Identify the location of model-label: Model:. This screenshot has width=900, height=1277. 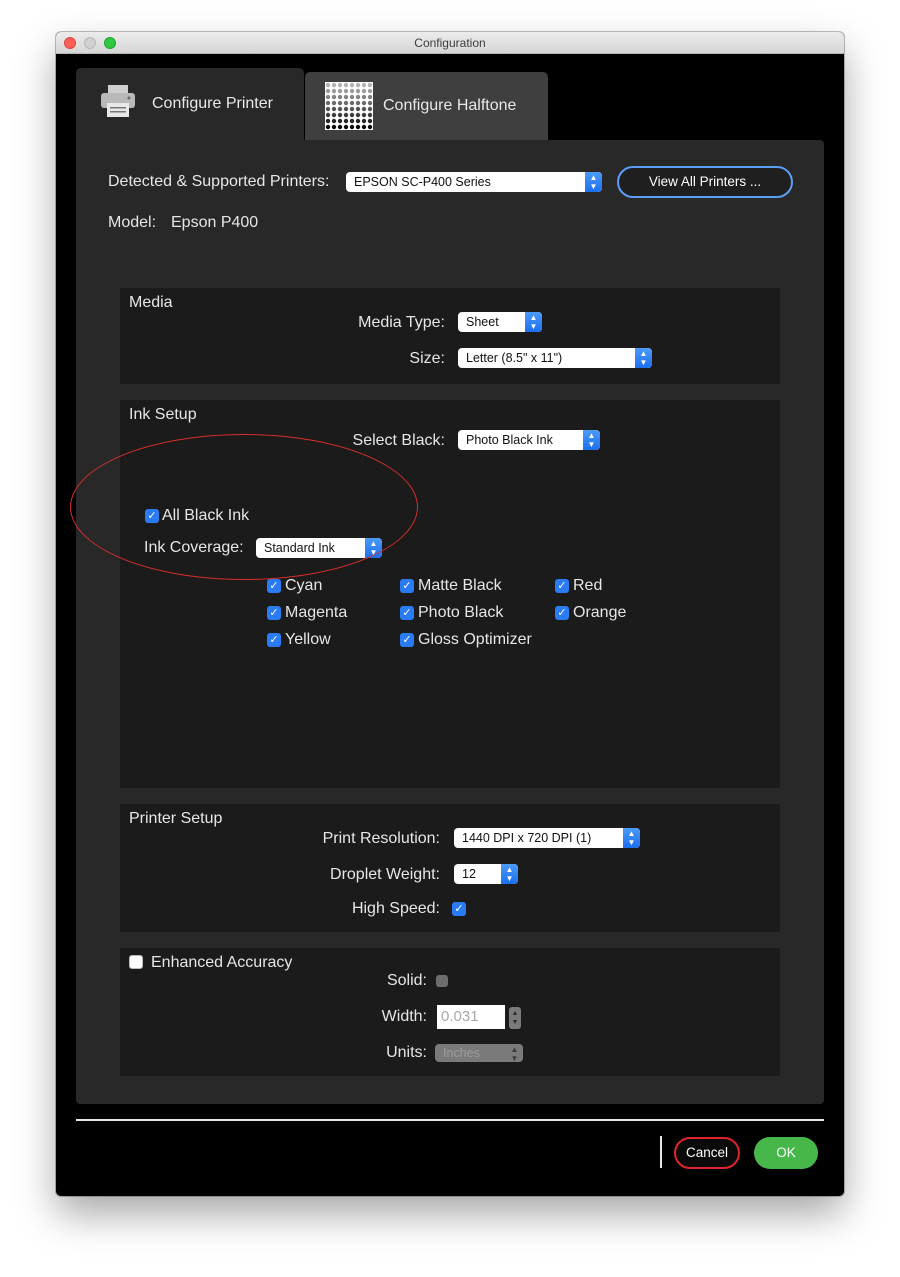
(132, 222).